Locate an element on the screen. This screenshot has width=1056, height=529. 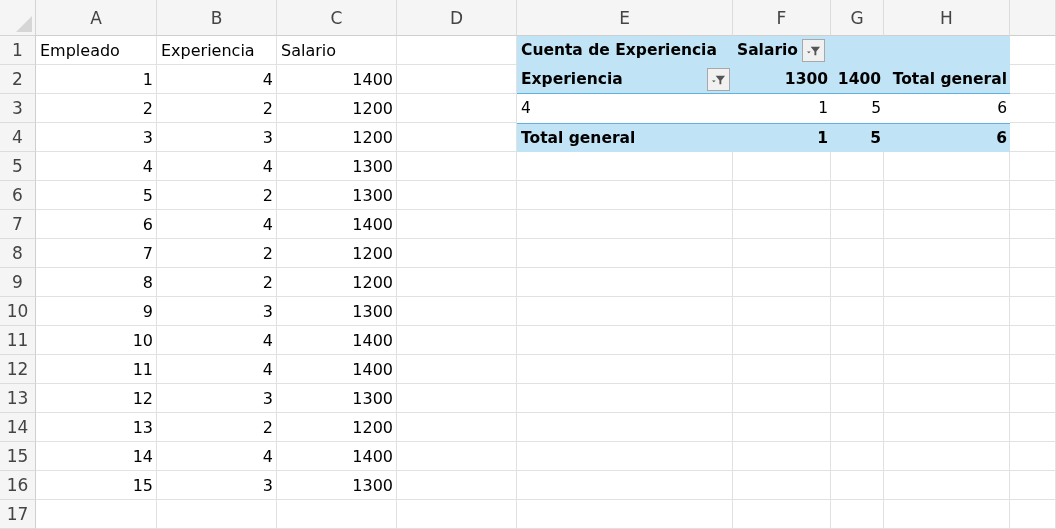
row-header: 13 is located at coordinates (18, 398).